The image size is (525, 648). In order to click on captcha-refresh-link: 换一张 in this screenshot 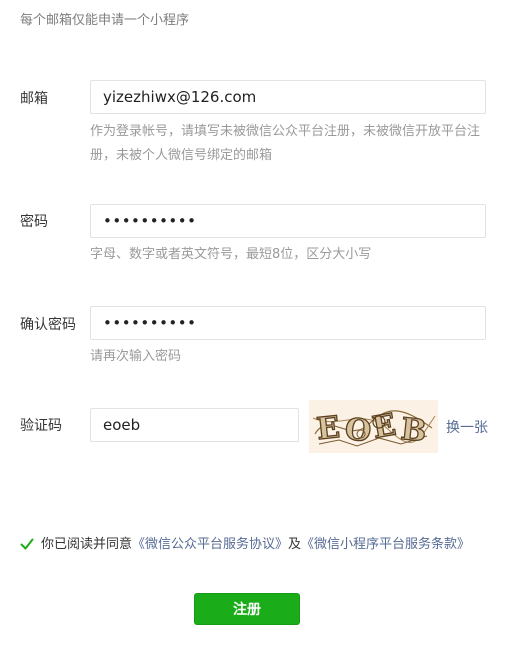, I will do `click(467, 427)`.